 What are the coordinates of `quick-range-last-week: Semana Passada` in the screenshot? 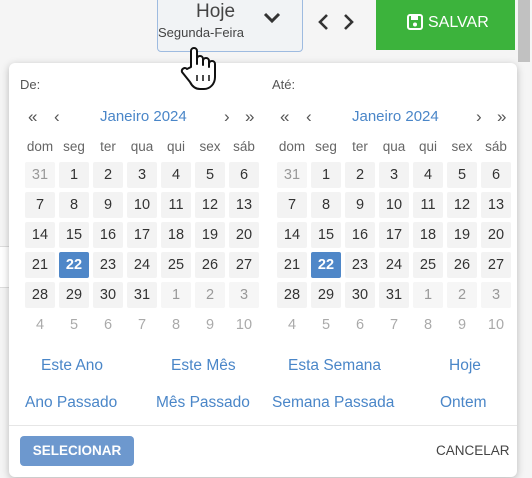 It's located at (333, 403).